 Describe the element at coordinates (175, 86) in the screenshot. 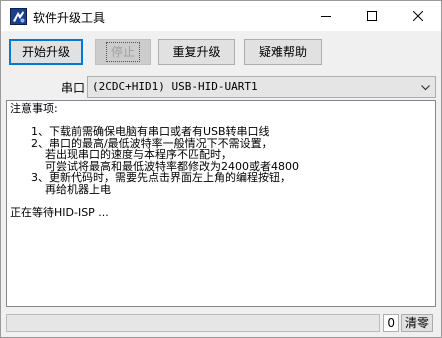

I see `port-select-value: (2CDC+HID1) USB-HID-UART1` at that location.